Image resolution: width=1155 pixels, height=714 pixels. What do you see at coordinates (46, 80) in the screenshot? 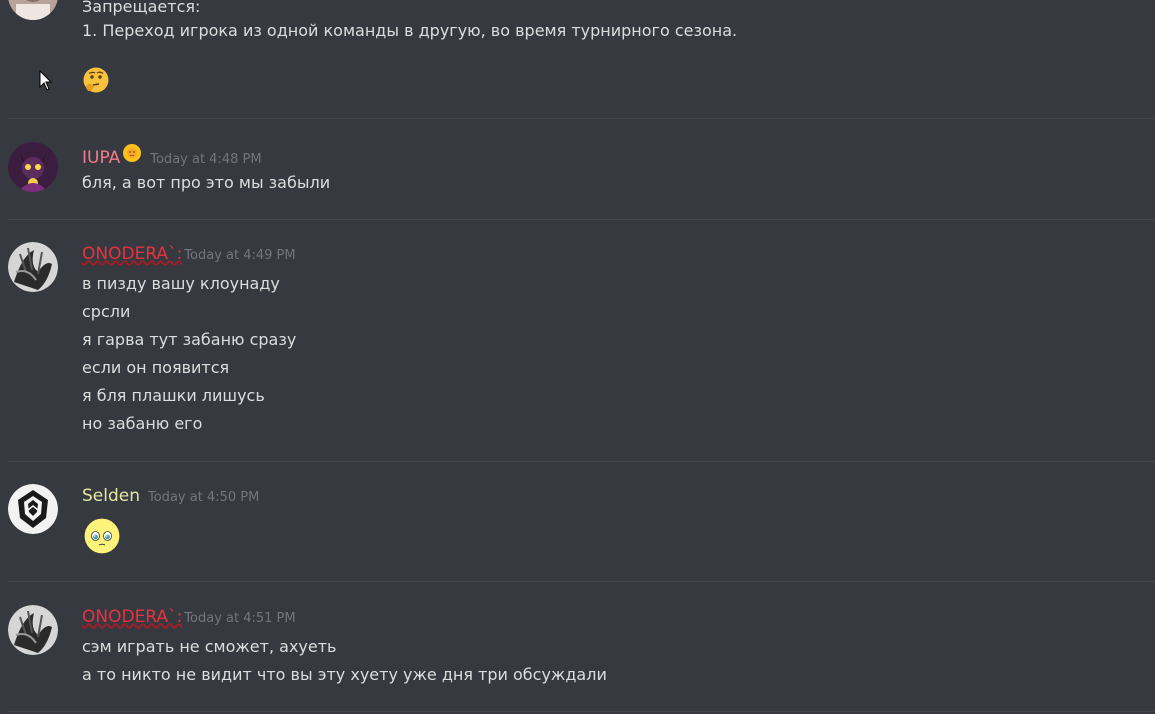
I see `mouse-cursor-icon` at bounding box center [46, 80].